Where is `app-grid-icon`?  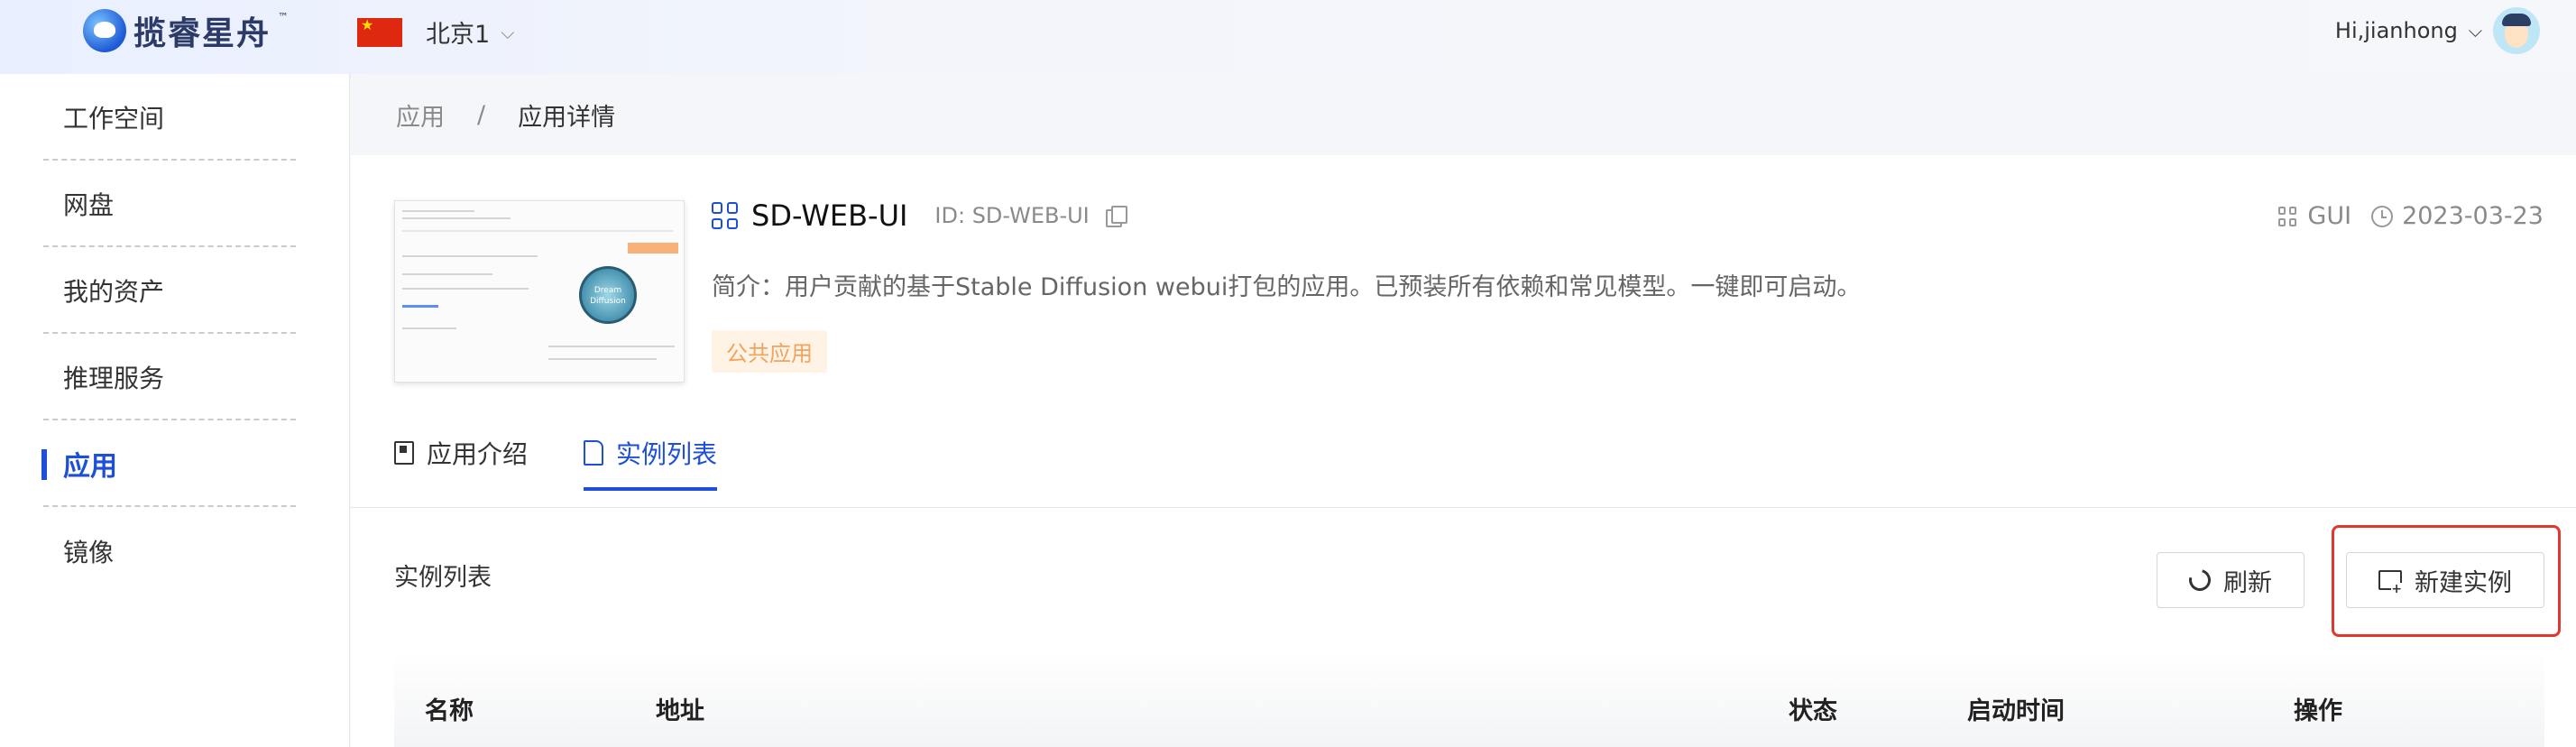 app-grid-icon is located at coordinates (726, 215).